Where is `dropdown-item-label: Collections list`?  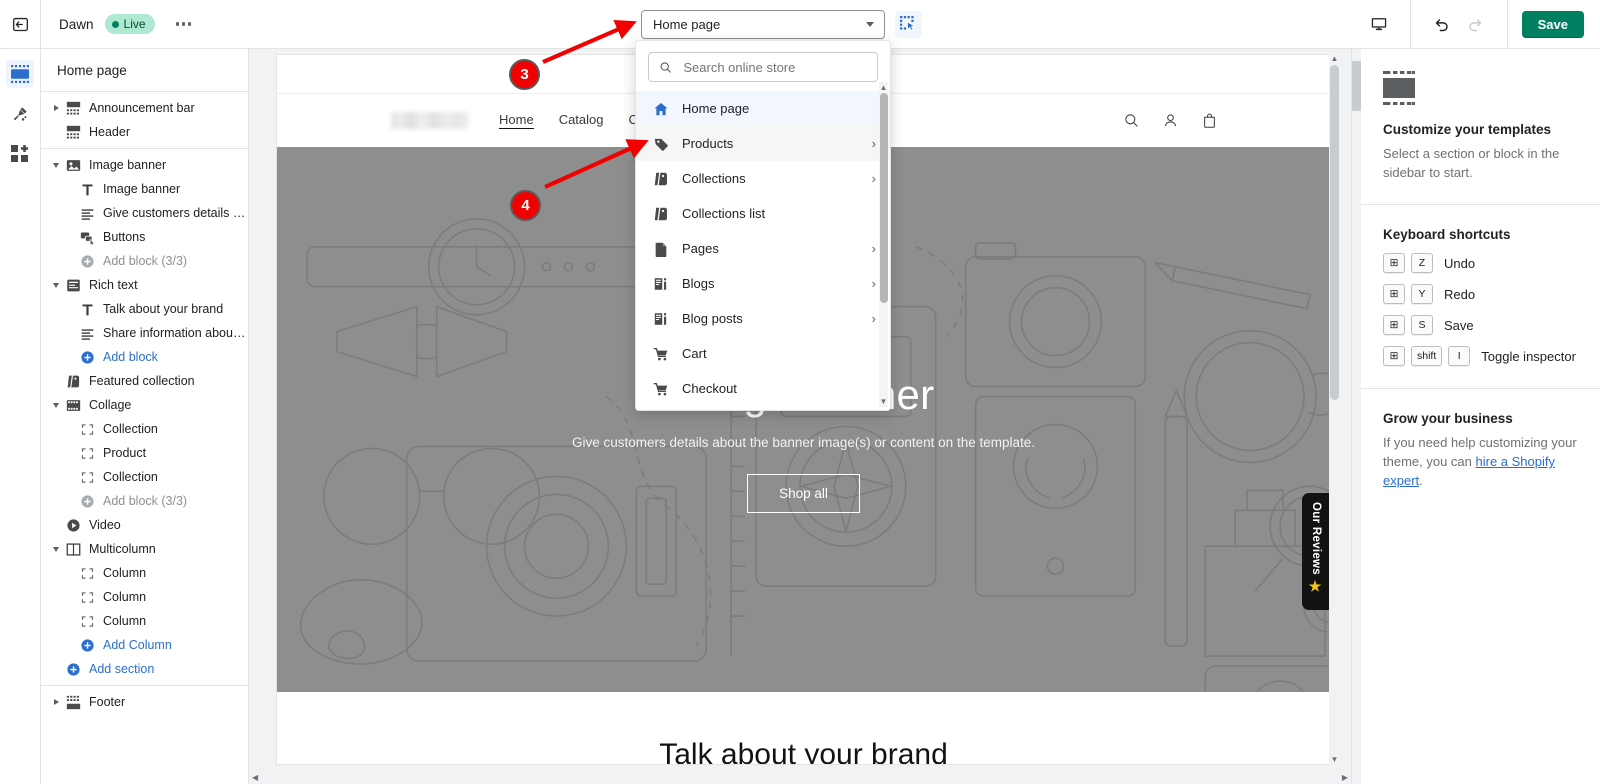 dropdown-item-label: Collections list is located at coordinates (724, 213).